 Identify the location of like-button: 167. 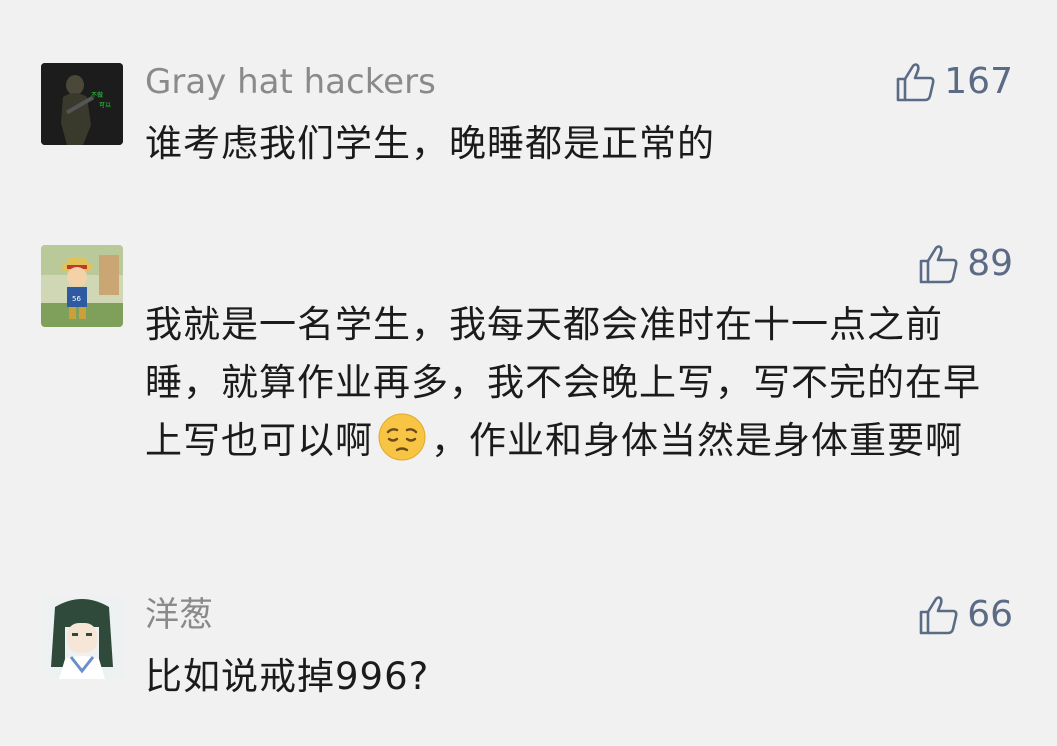
(953, 82).